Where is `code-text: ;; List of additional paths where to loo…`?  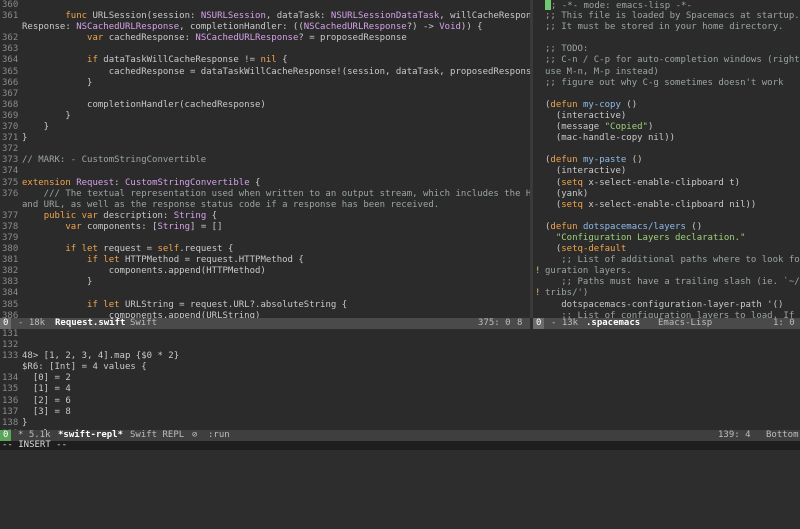 code-text: ;; List of additional paths where to loo… is located at coordinates (680, 260).